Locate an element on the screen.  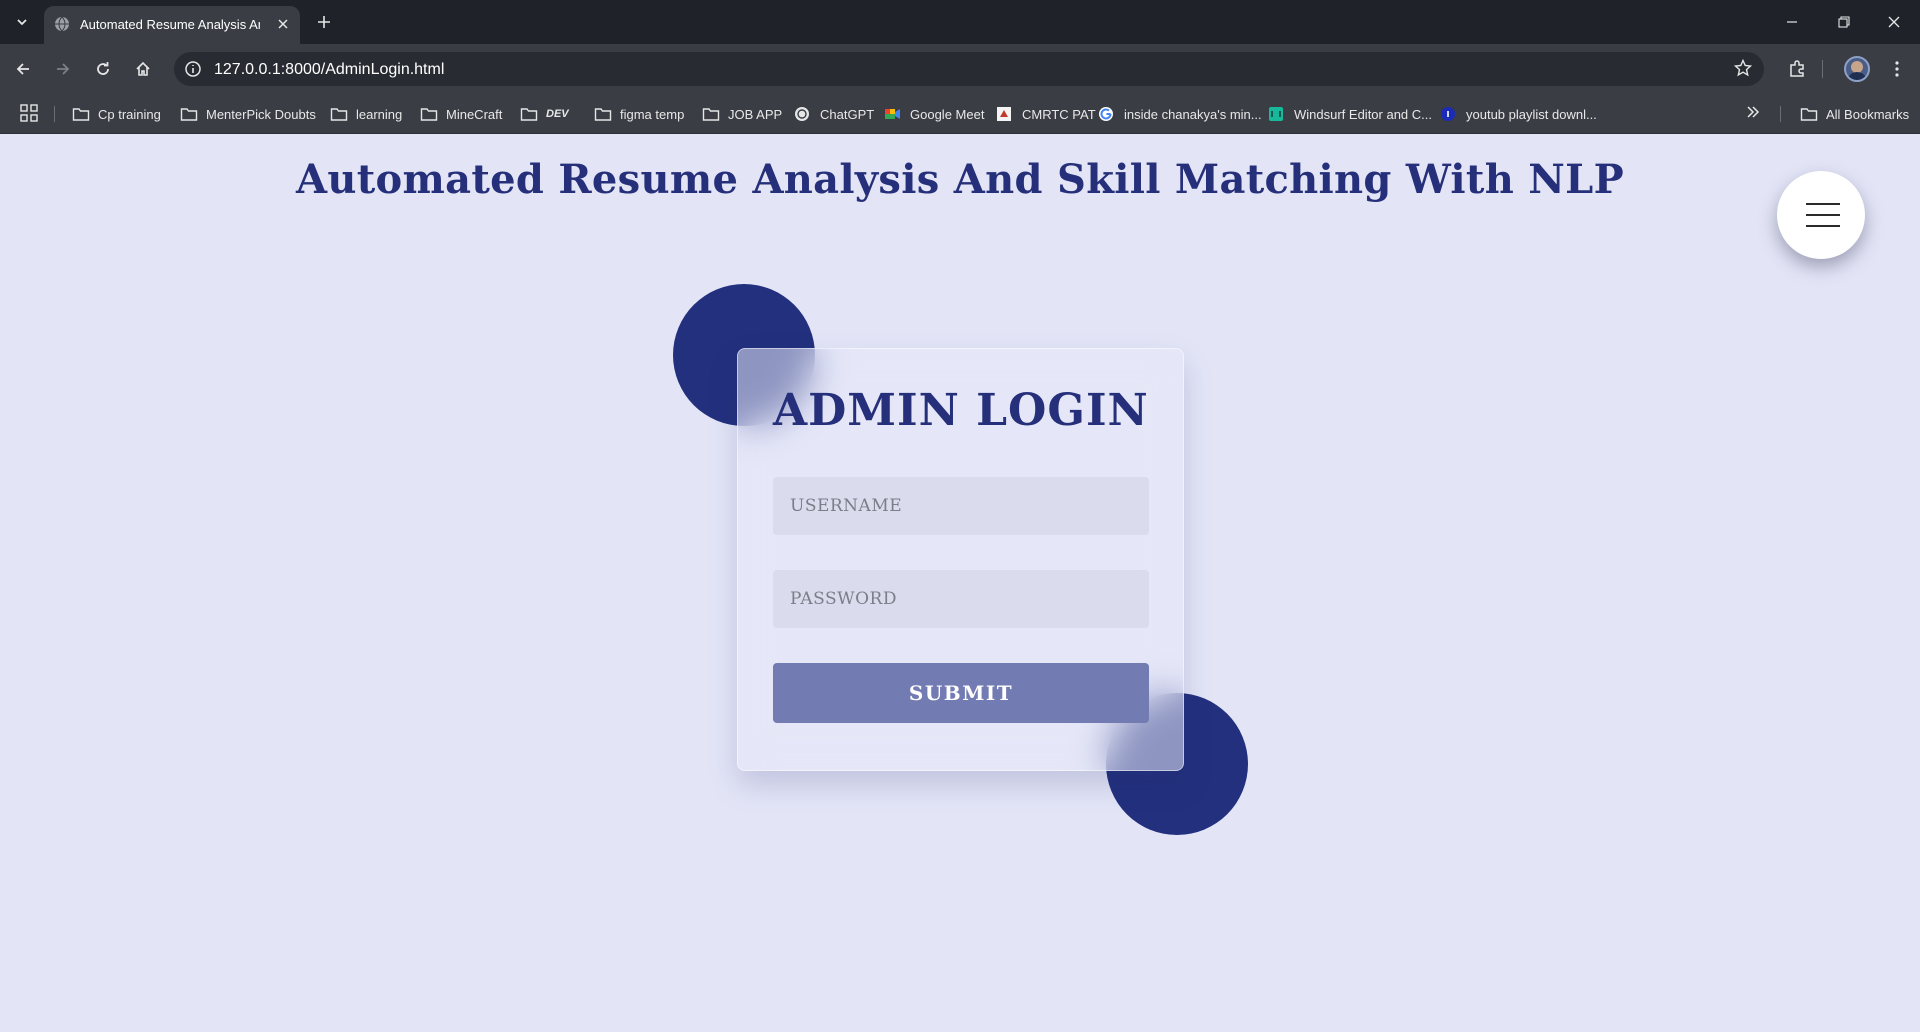
new-tab-button is located at coordinates (324, 22).